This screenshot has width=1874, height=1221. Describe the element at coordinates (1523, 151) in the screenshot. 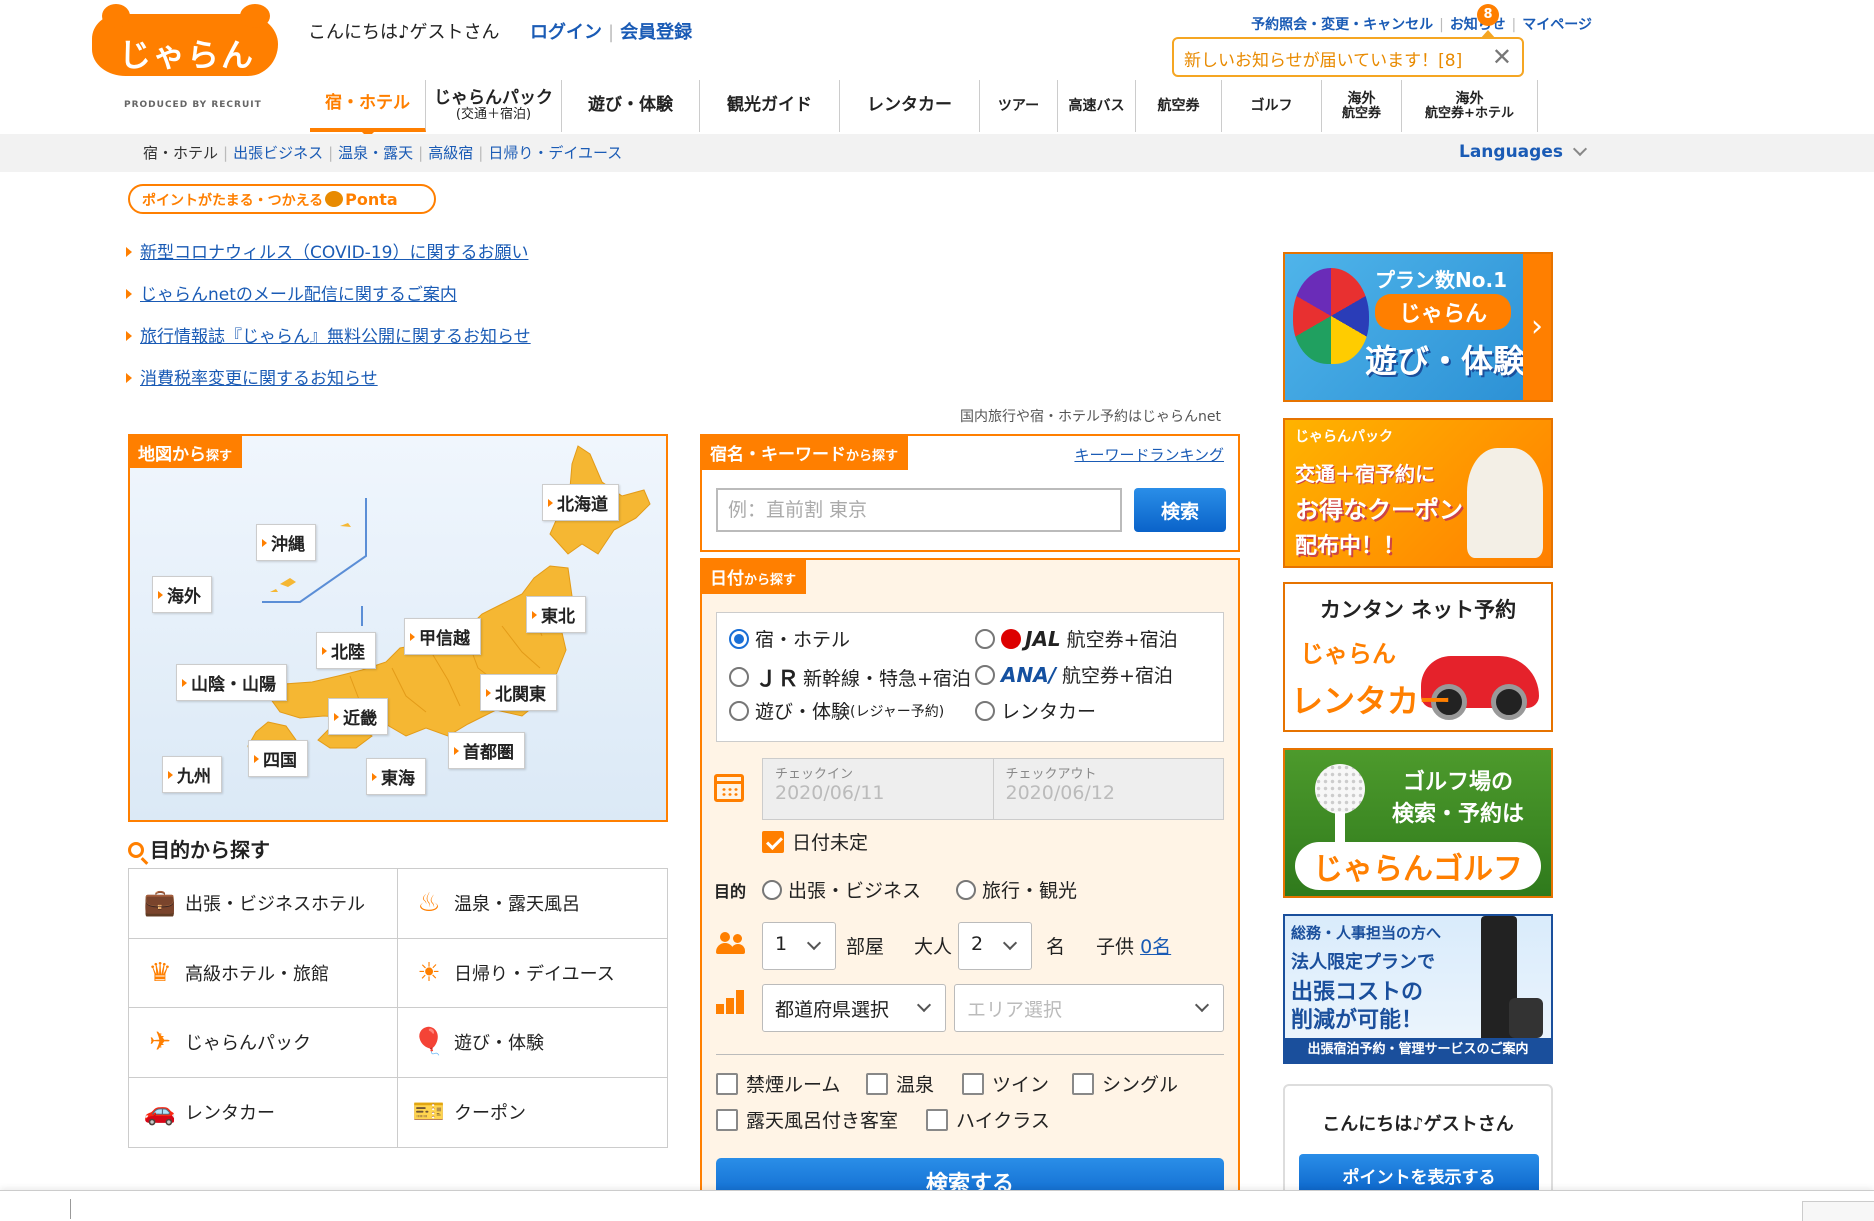

I see `languages-dropdown: Languages` at that location.